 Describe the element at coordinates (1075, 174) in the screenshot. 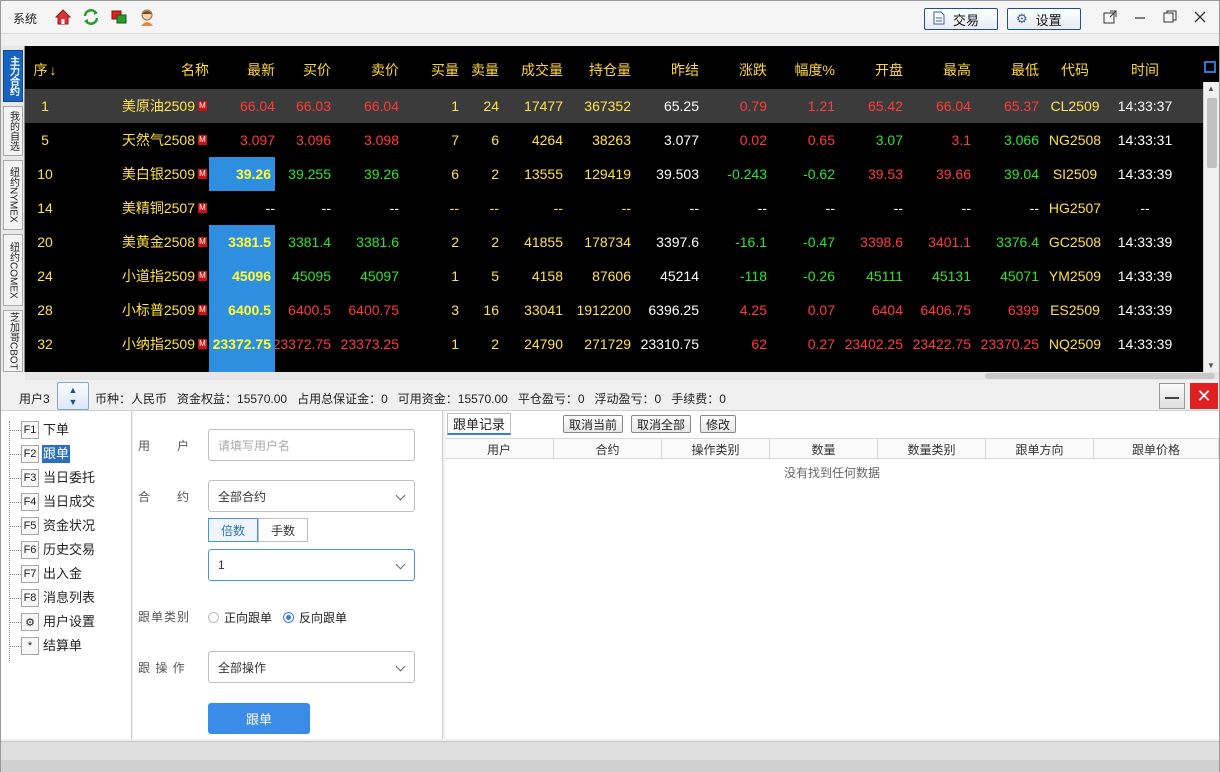

I see `cell-code: SI2509` at that location.